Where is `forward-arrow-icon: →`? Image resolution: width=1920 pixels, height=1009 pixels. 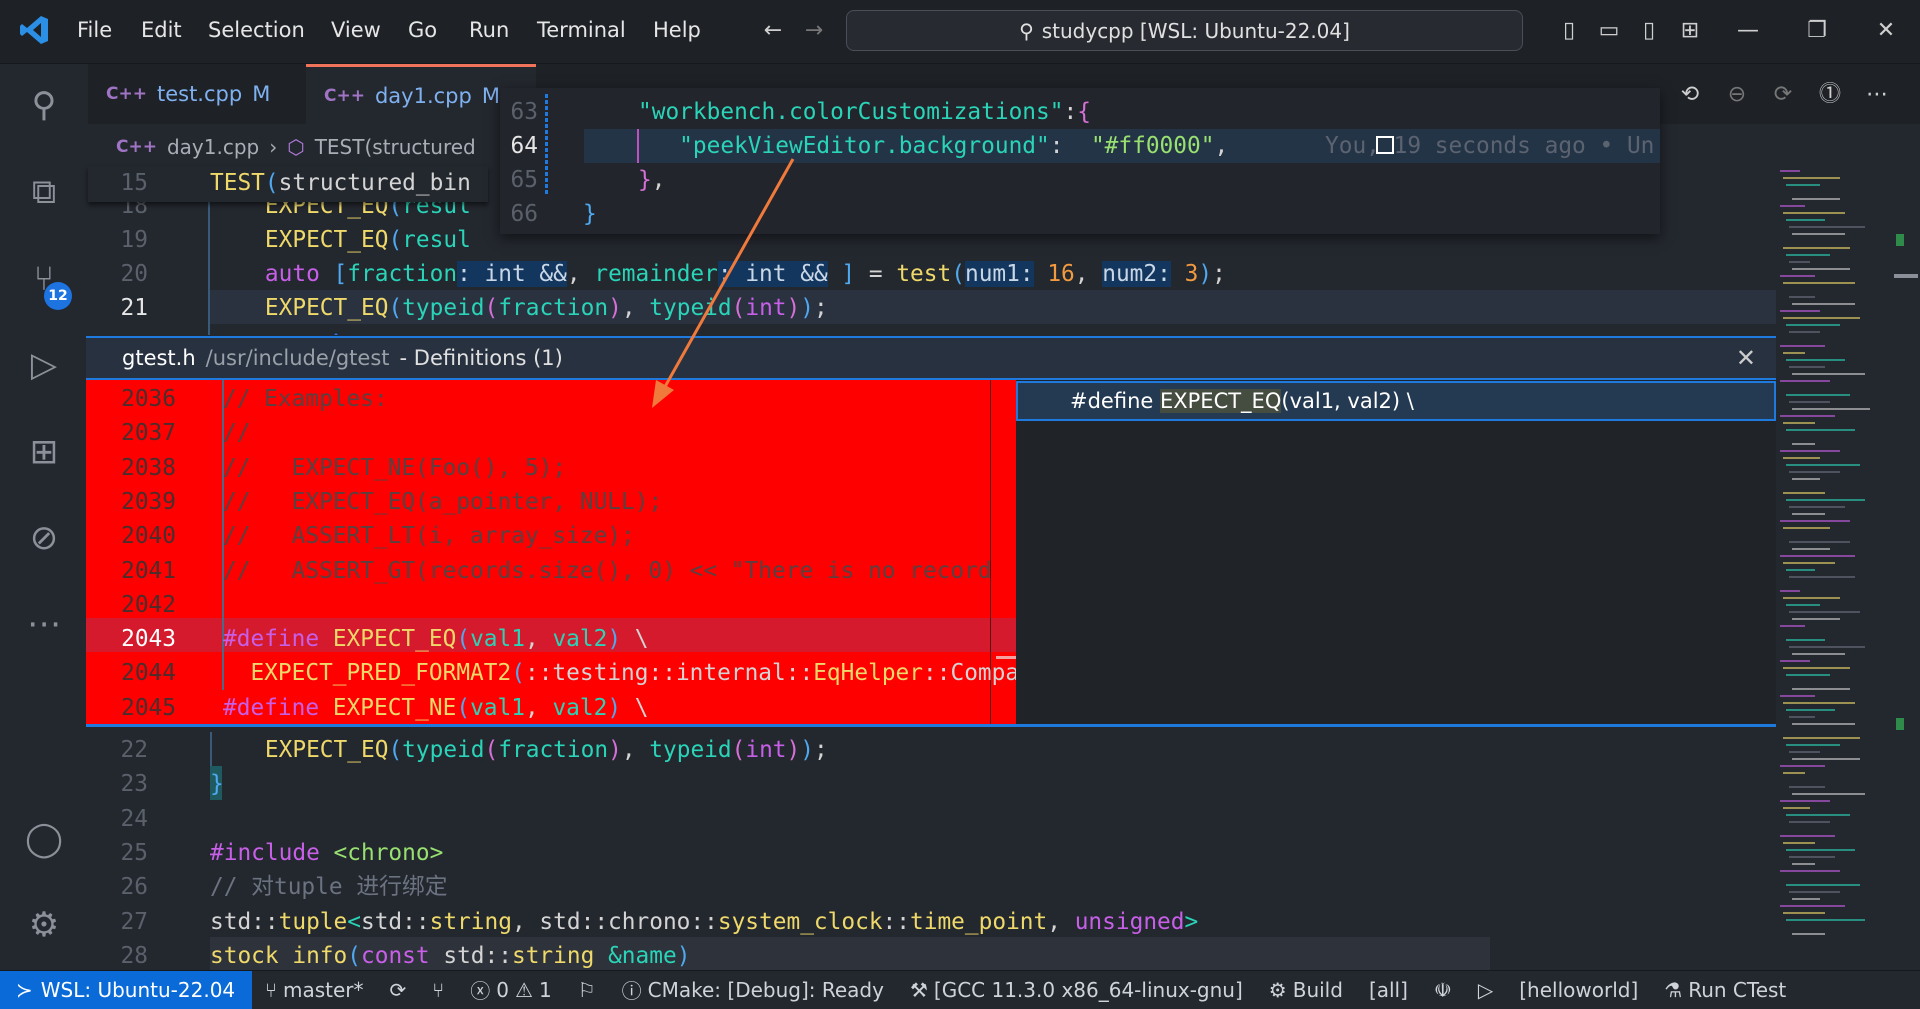 forward-arrow-icon: → is located at coordinates (814, 31).